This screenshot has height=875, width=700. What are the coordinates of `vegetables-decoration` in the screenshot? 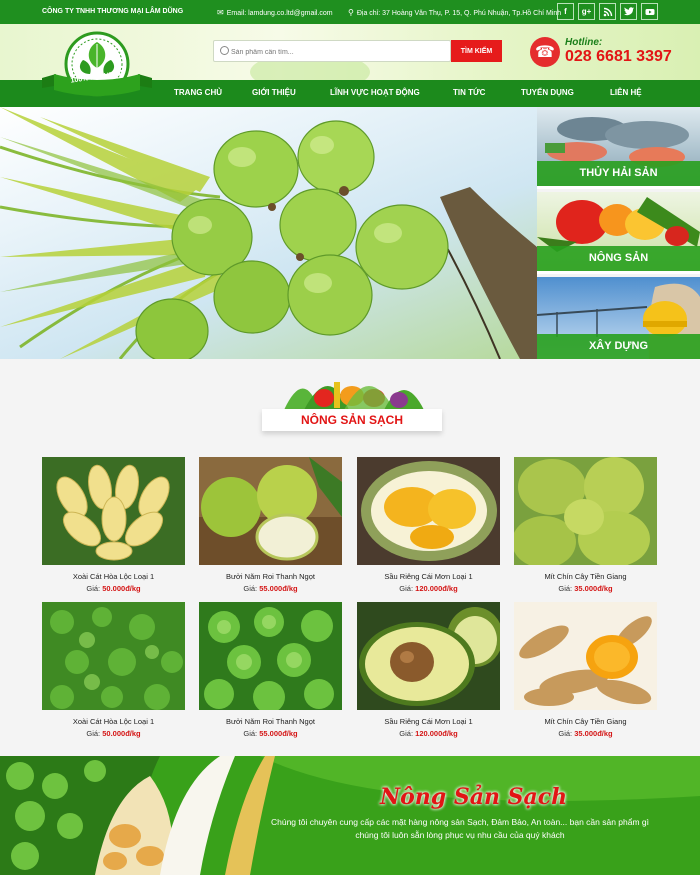 It's located at (352, 387).